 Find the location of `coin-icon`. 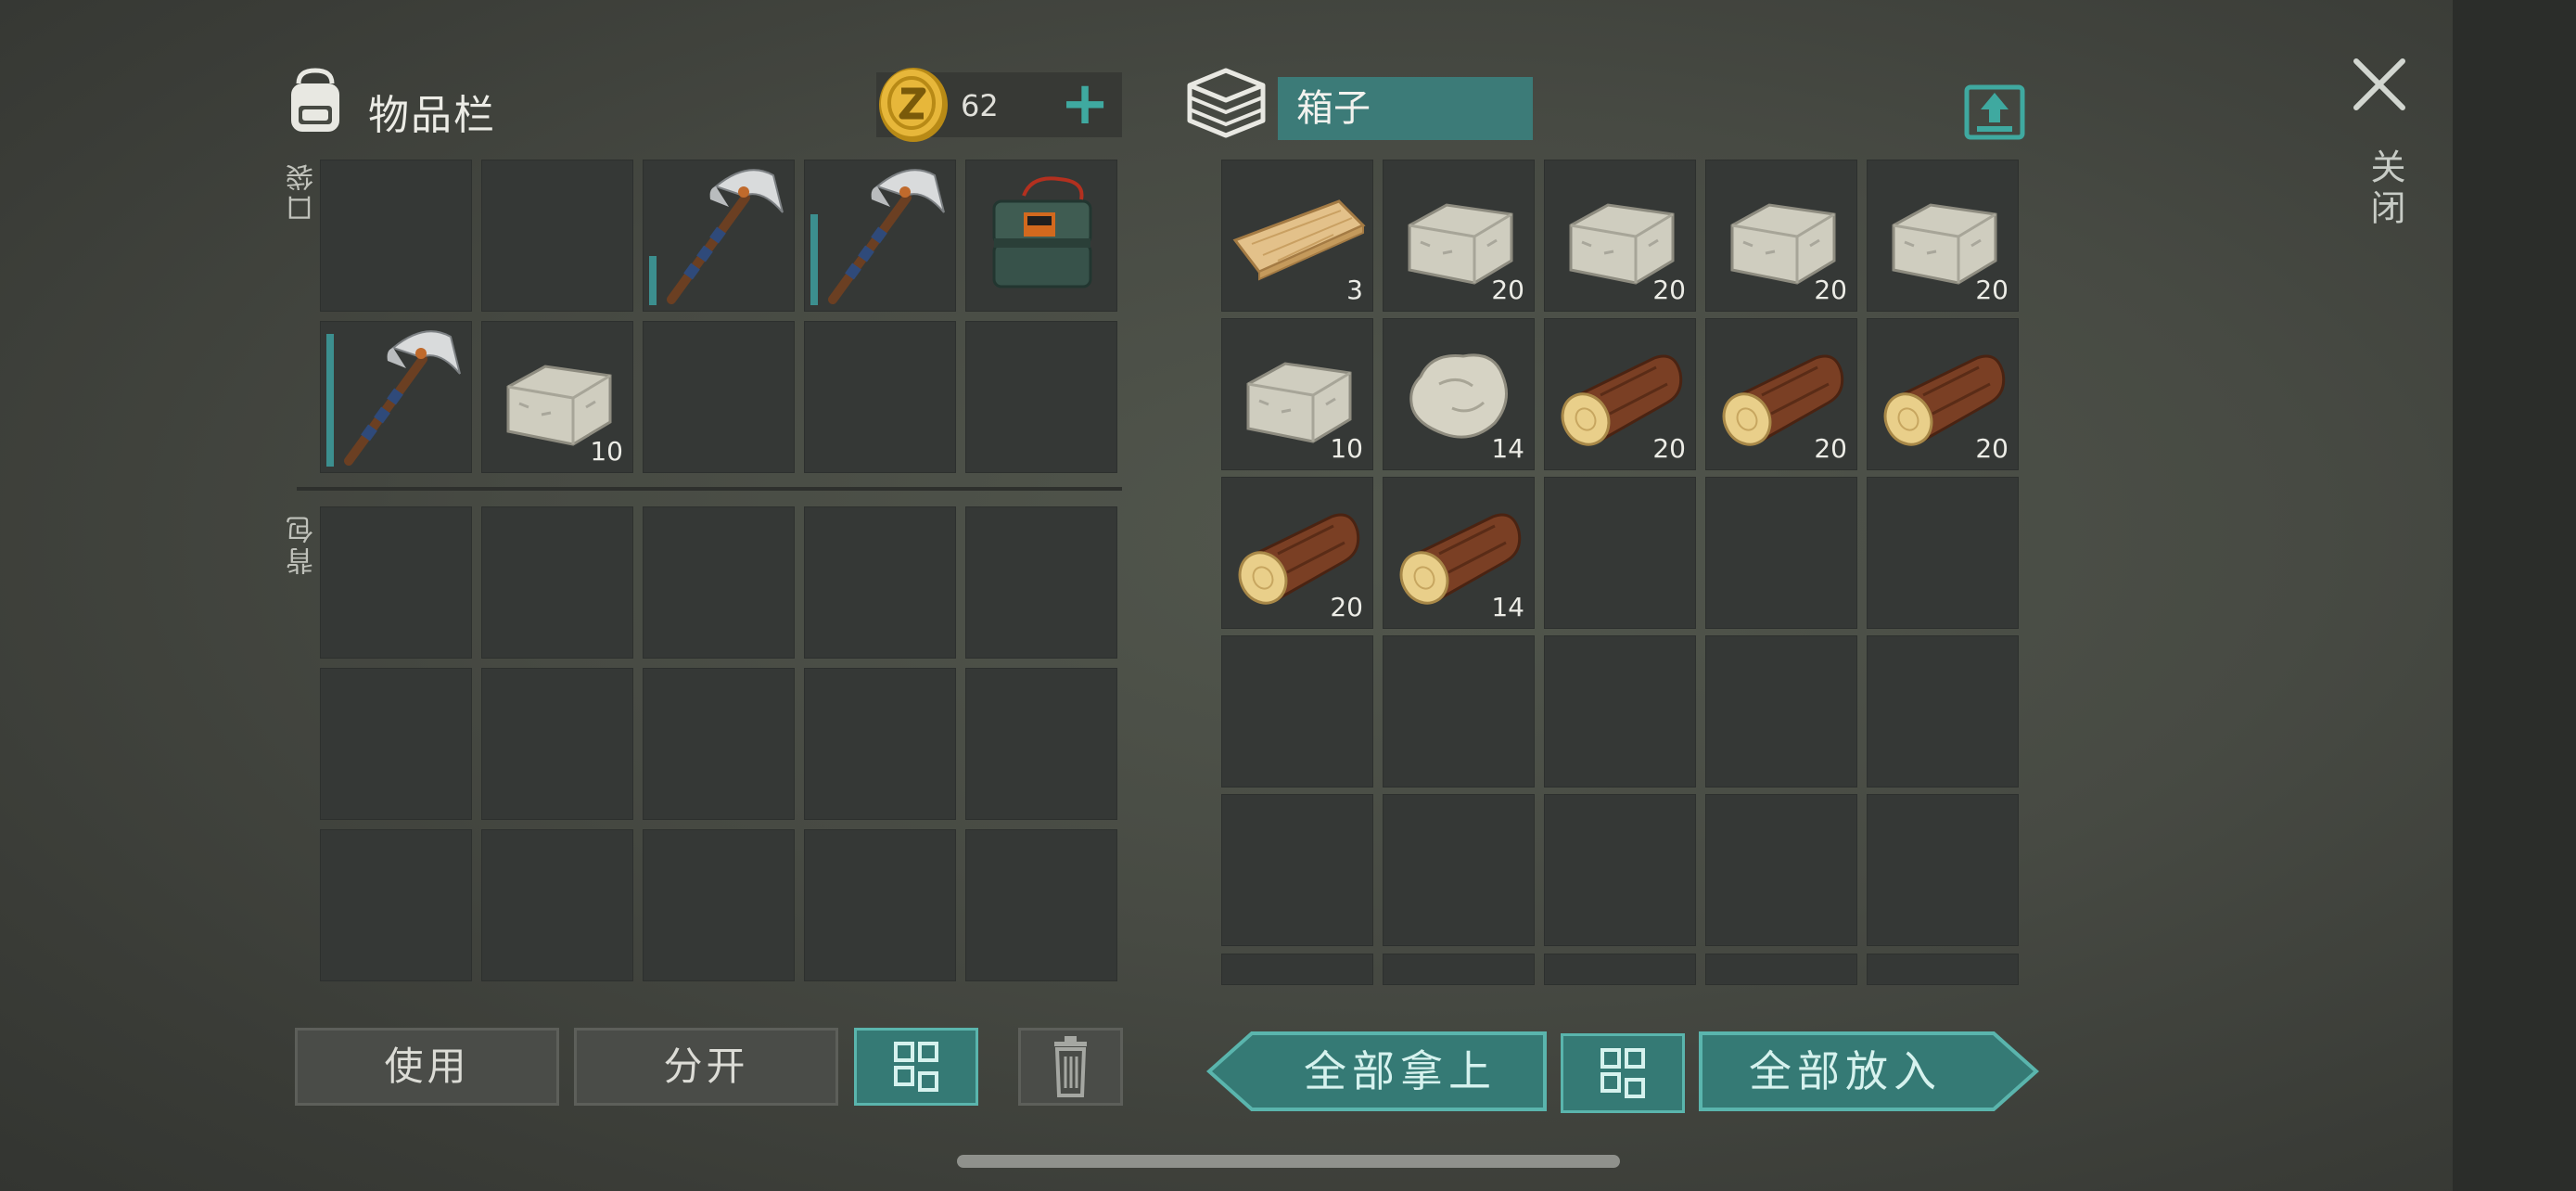

coin-icon is located at coordinates (913, 105).